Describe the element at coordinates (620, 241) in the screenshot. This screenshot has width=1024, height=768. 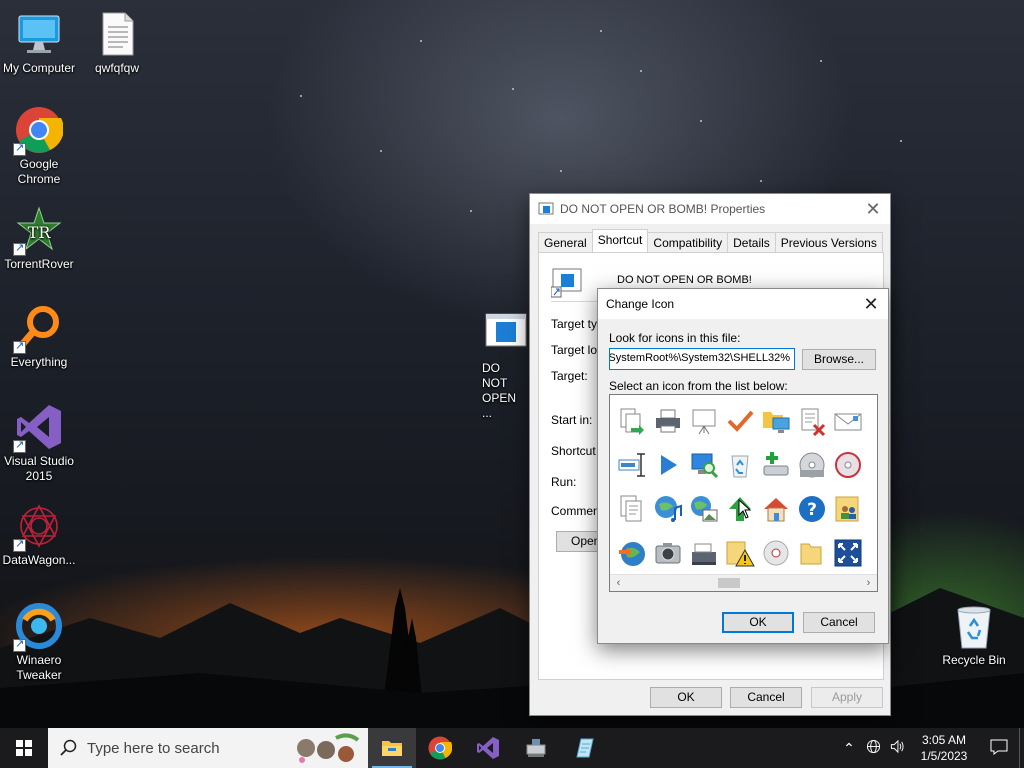
I see `tab-shortcut: Shortcut` at that location.